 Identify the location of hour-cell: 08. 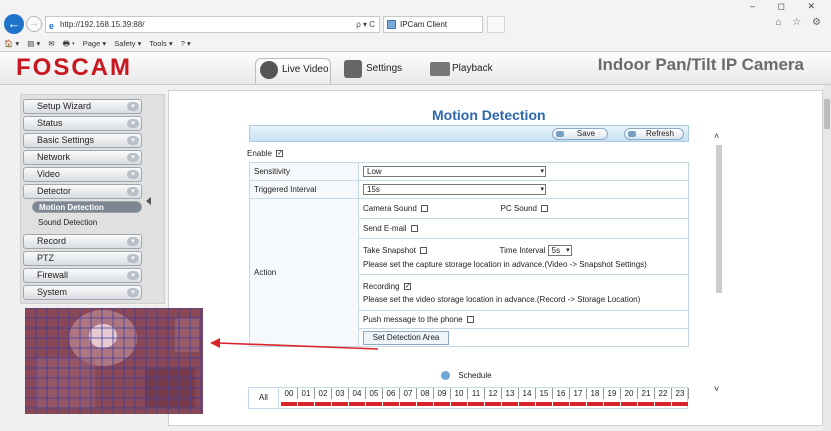
(425, 393).